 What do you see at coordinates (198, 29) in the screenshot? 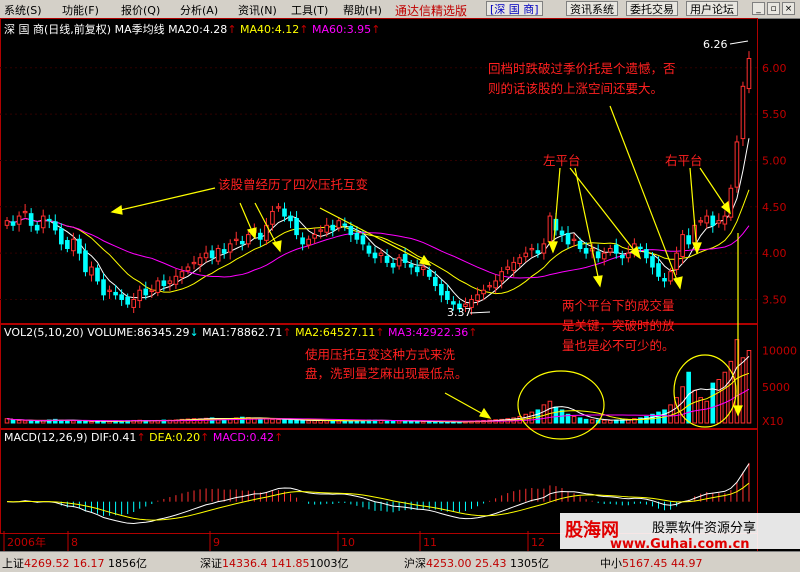
I see `ma20-value: MA20:4.28` at bounding box center [198, 29].